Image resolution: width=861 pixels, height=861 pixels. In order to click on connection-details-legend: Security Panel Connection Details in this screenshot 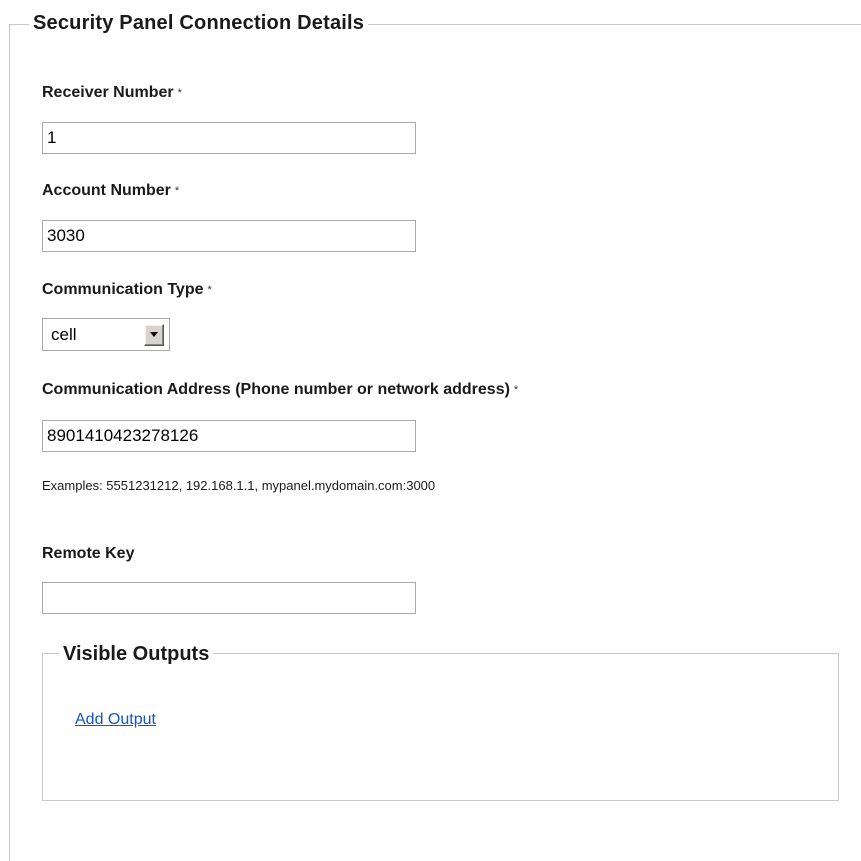, I will do `click(199, 23)`.